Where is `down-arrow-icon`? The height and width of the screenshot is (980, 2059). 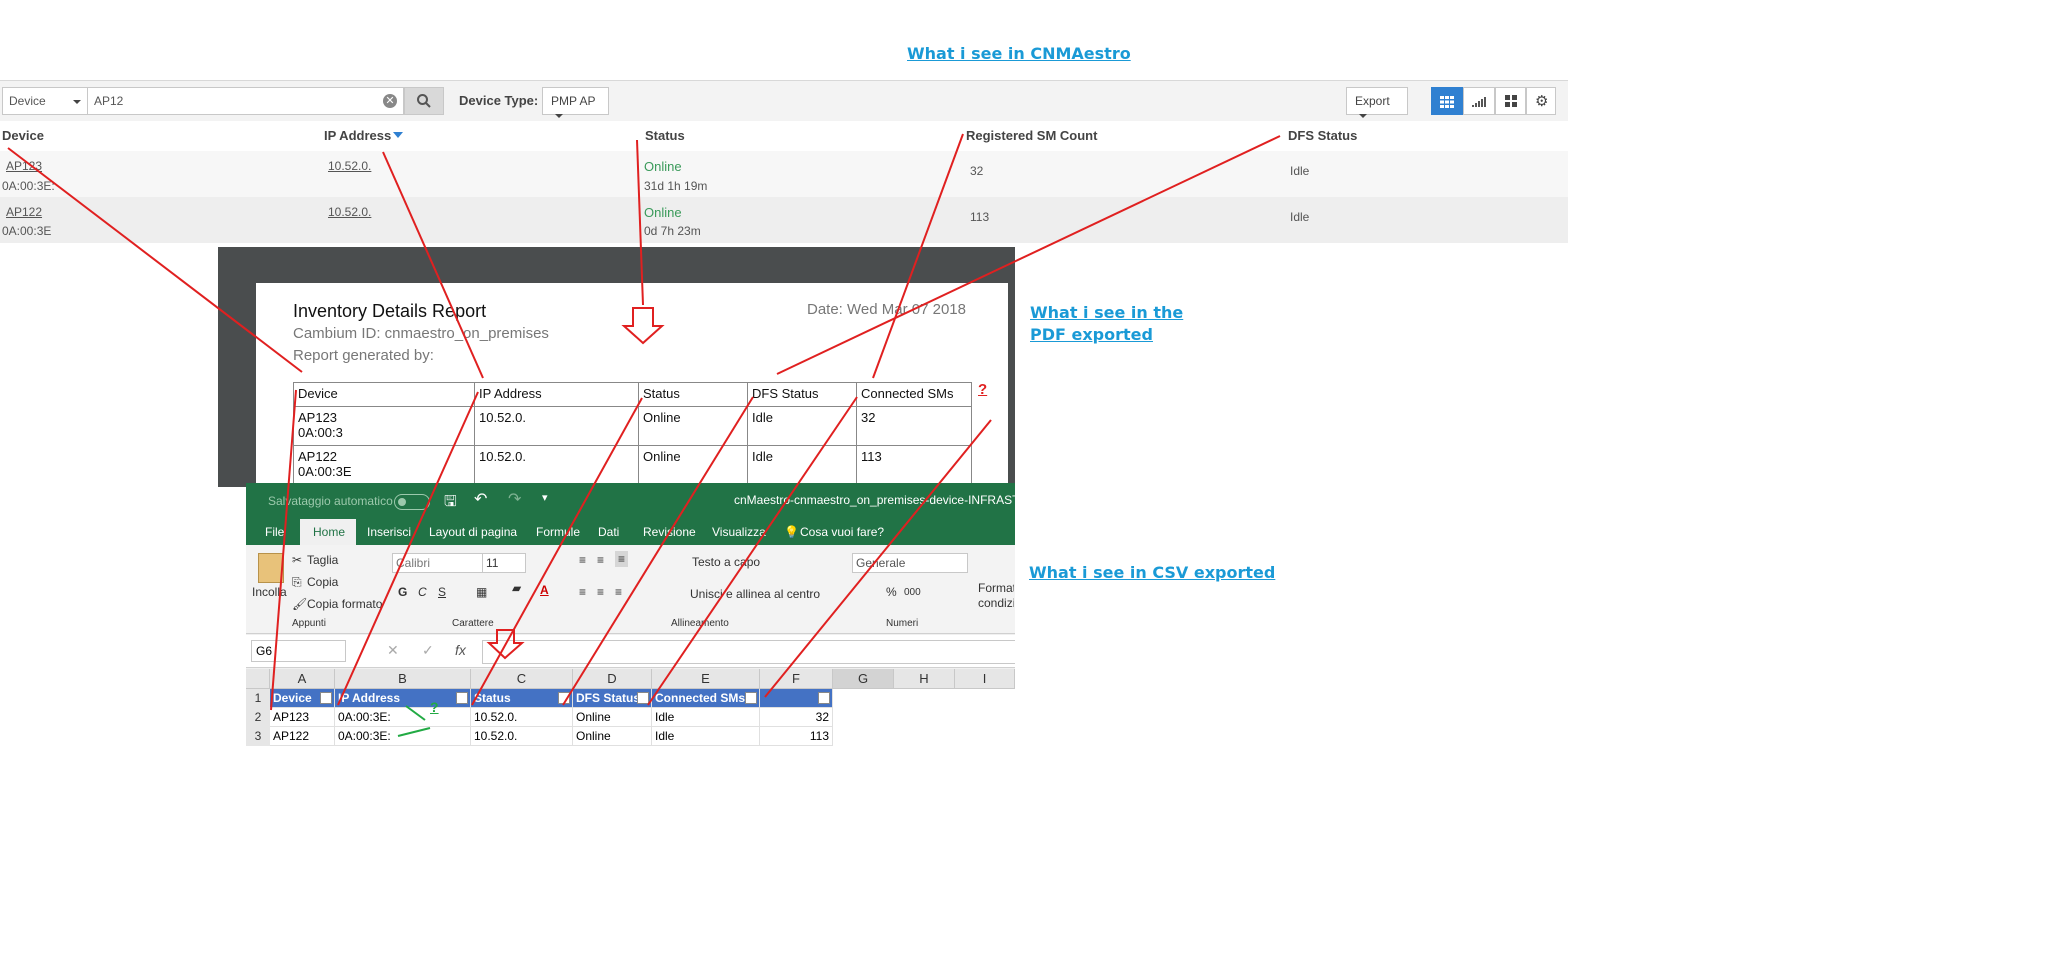 down-arrow-icon is located at coordinates (643, 326).